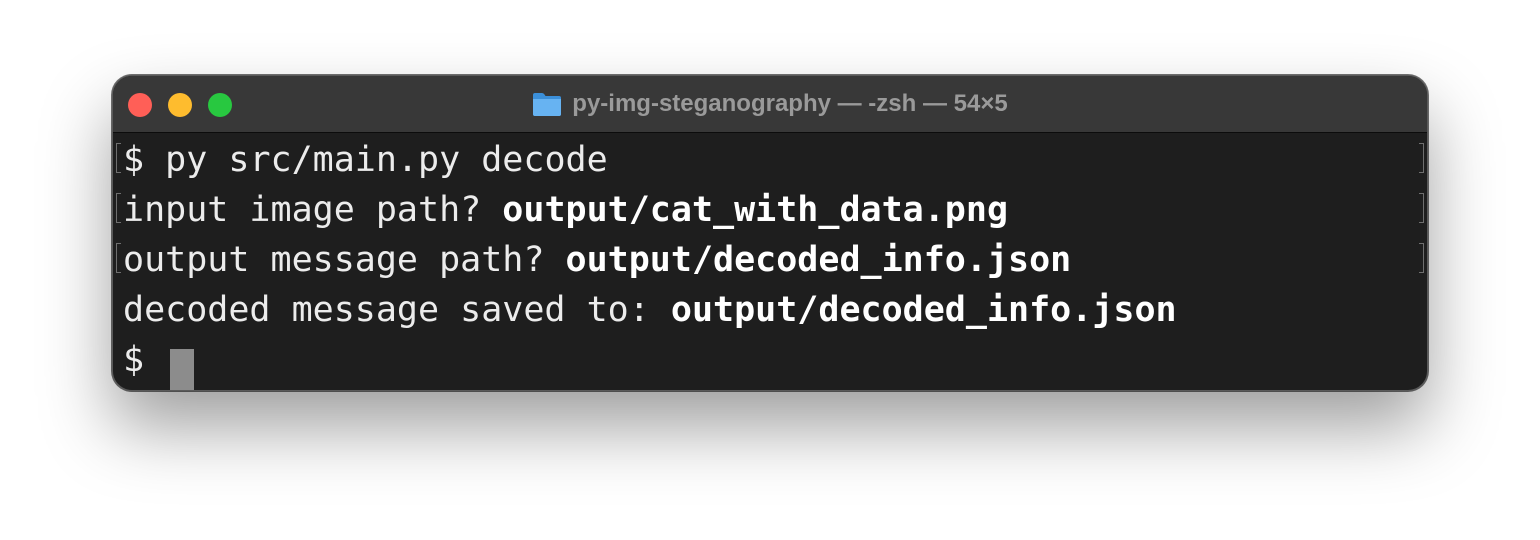  I want to click on terminal-line: $, so click(144, 360).